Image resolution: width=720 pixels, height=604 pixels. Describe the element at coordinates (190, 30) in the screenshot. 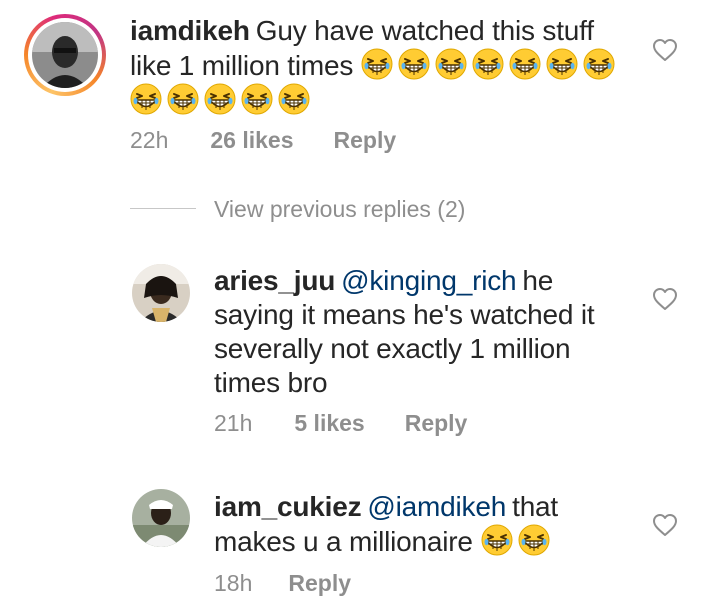

I see `comment-username: iamdikeh` at that location.